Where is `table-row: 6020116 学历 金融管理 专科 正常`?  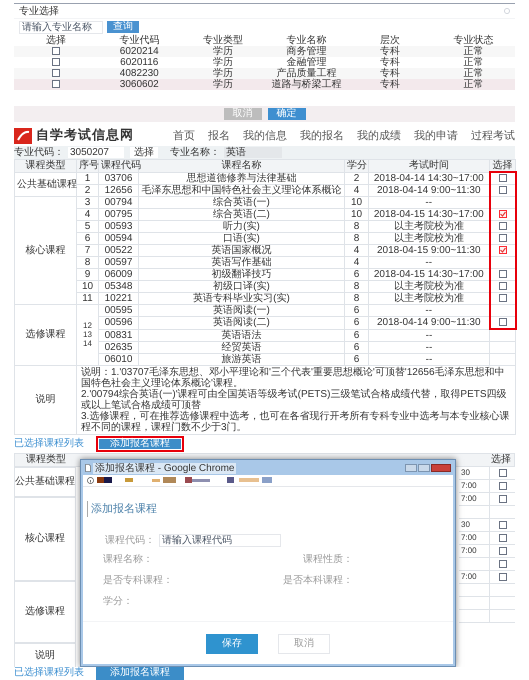 table-row: 6020116 学历 金融管理 专科 正常 is located at coordinates (264, 62).